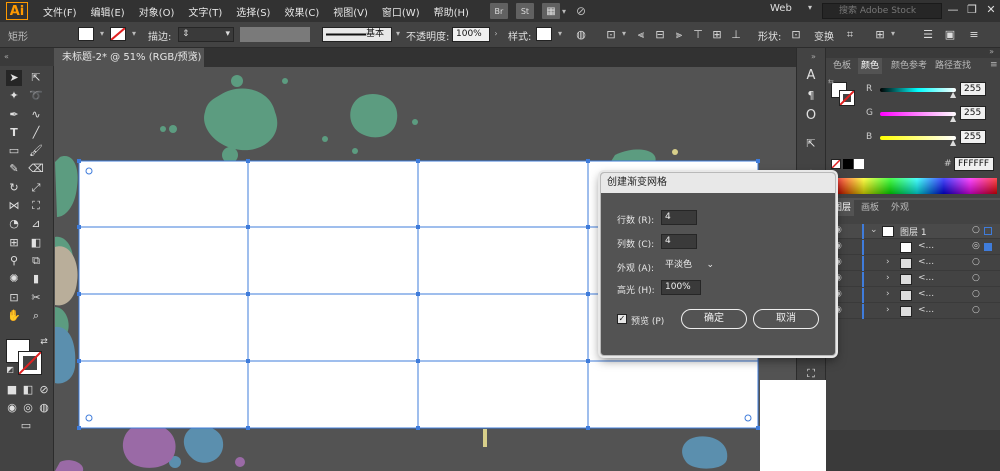 This screenshot has height=471, width=1000. I want to click on menu-help: 帮助(H), so click(451, 11).